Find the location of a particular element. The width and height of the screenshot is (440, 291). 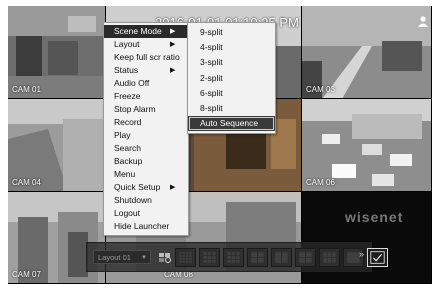

submenu-item-8-split: 8-split is located at coordinates (231, 108).